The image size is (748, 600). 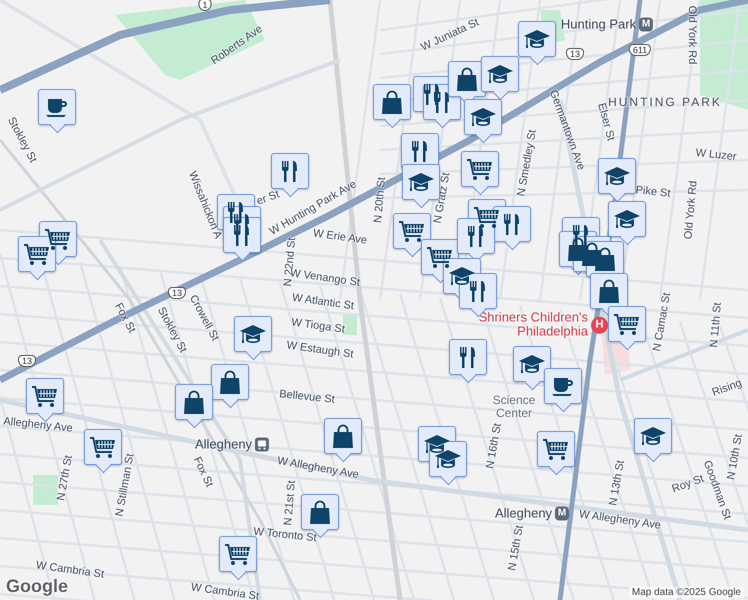 What do you see at coordinates (318, 326) in the screenshot?
I see `street-label: W Tioga St` at bounding box center [318, 326].